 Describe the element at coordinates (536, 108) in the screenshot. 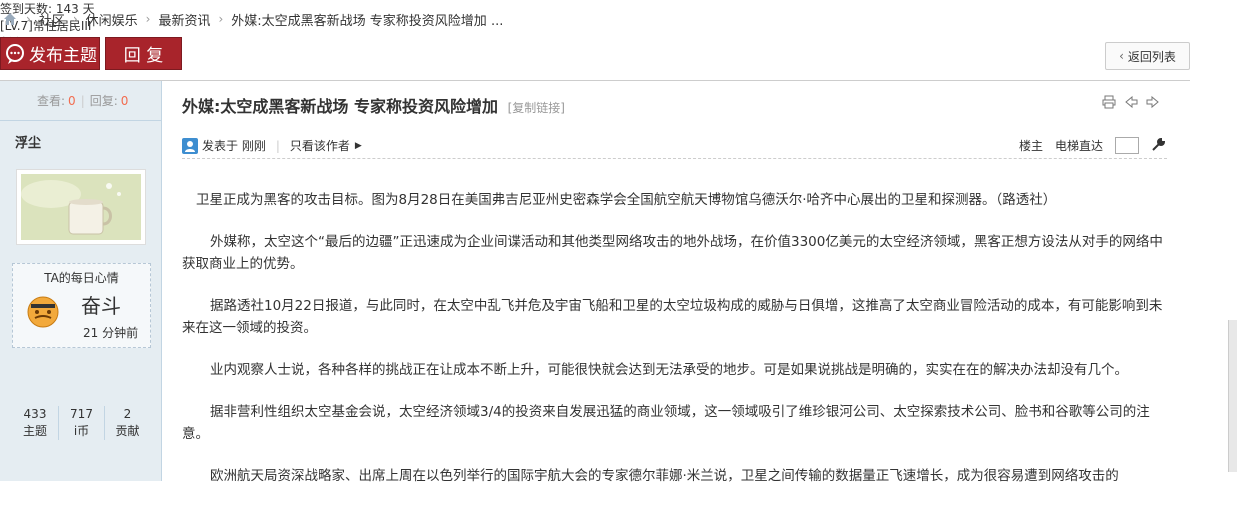

I see `copy-link-button: [复制链接]` at that location.